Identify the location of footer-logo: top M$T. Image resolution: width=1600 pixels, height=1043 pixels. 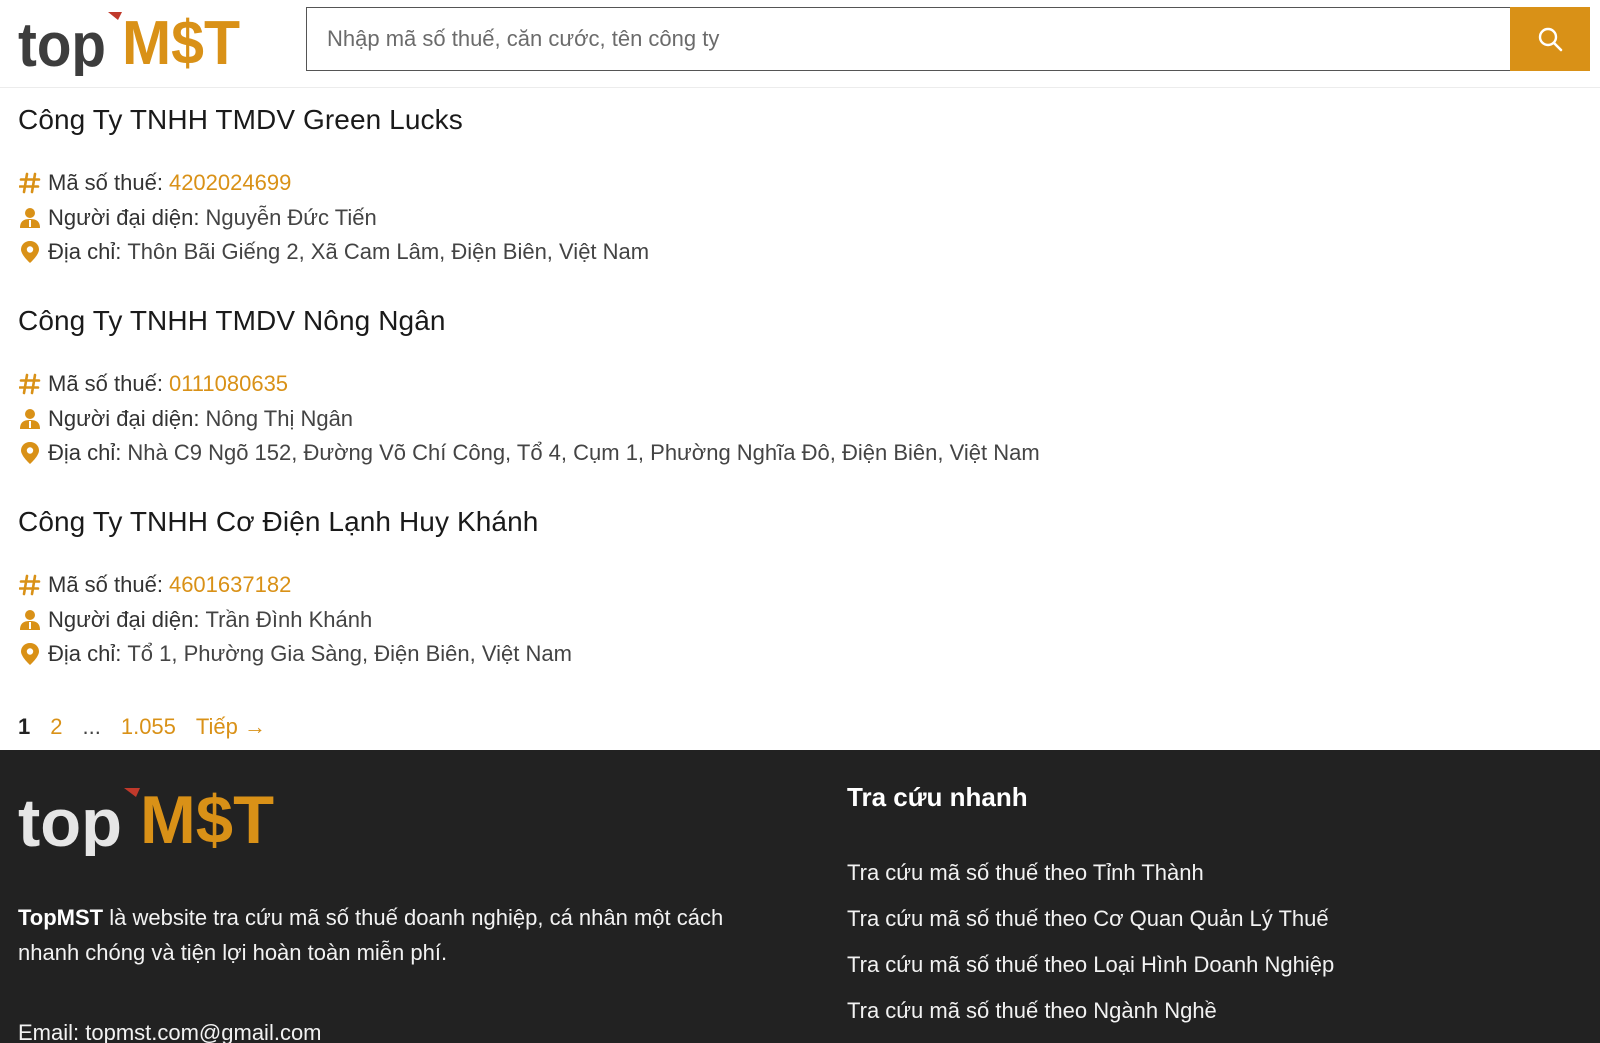
(148, 820).